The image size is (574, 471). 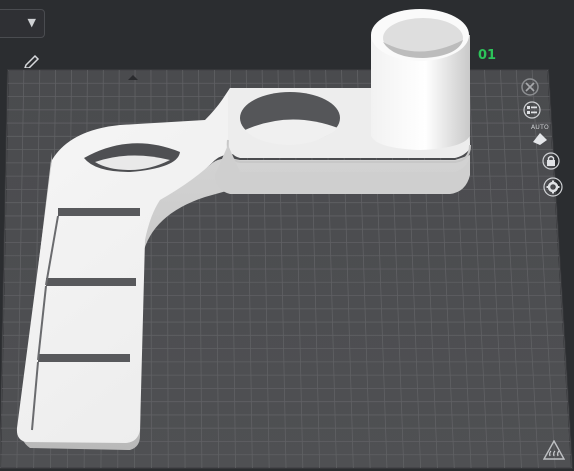 I want to click on list-icon, so click(x=532, y=110).